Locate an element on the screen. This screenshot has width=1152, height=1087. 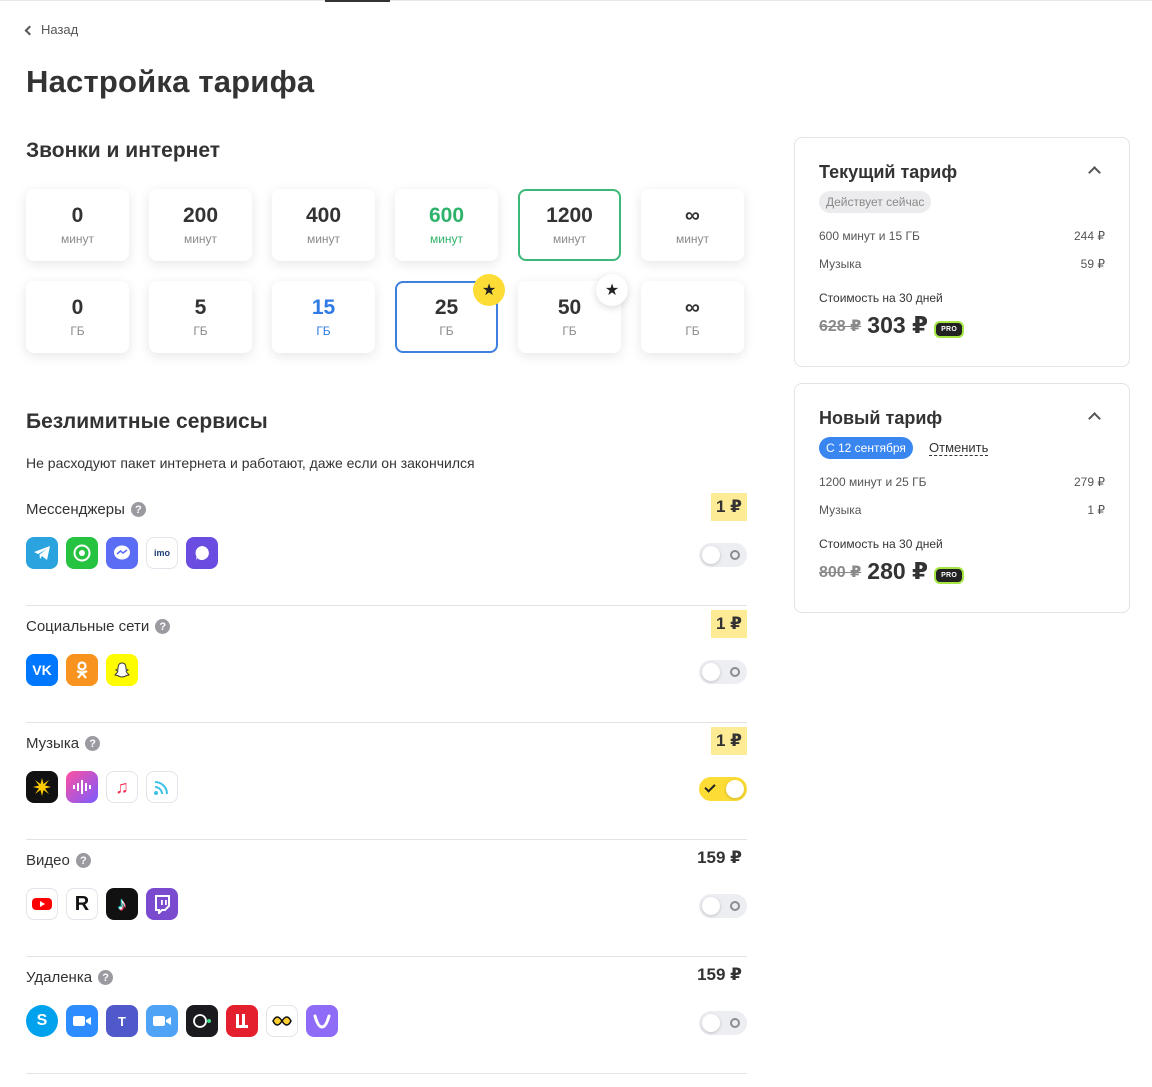
line-label: 600 минут и 15 ГБ is located at coordinates (869, 236).